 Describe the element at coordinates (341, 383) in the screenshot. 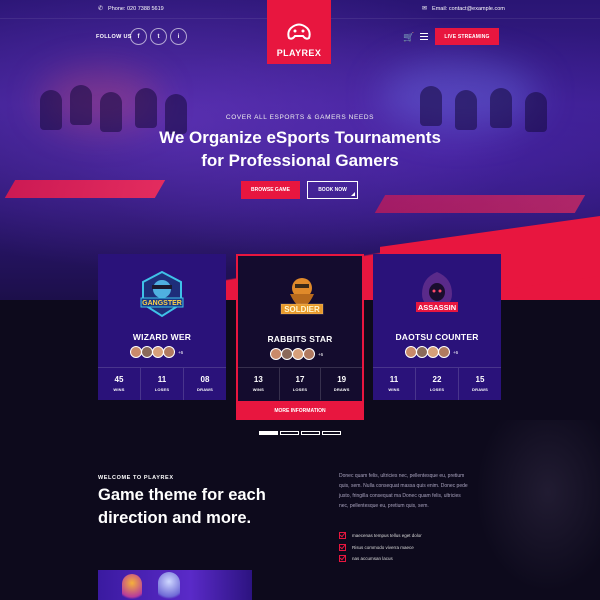

I see `draws-stat: 19 DRAWS` at that location.